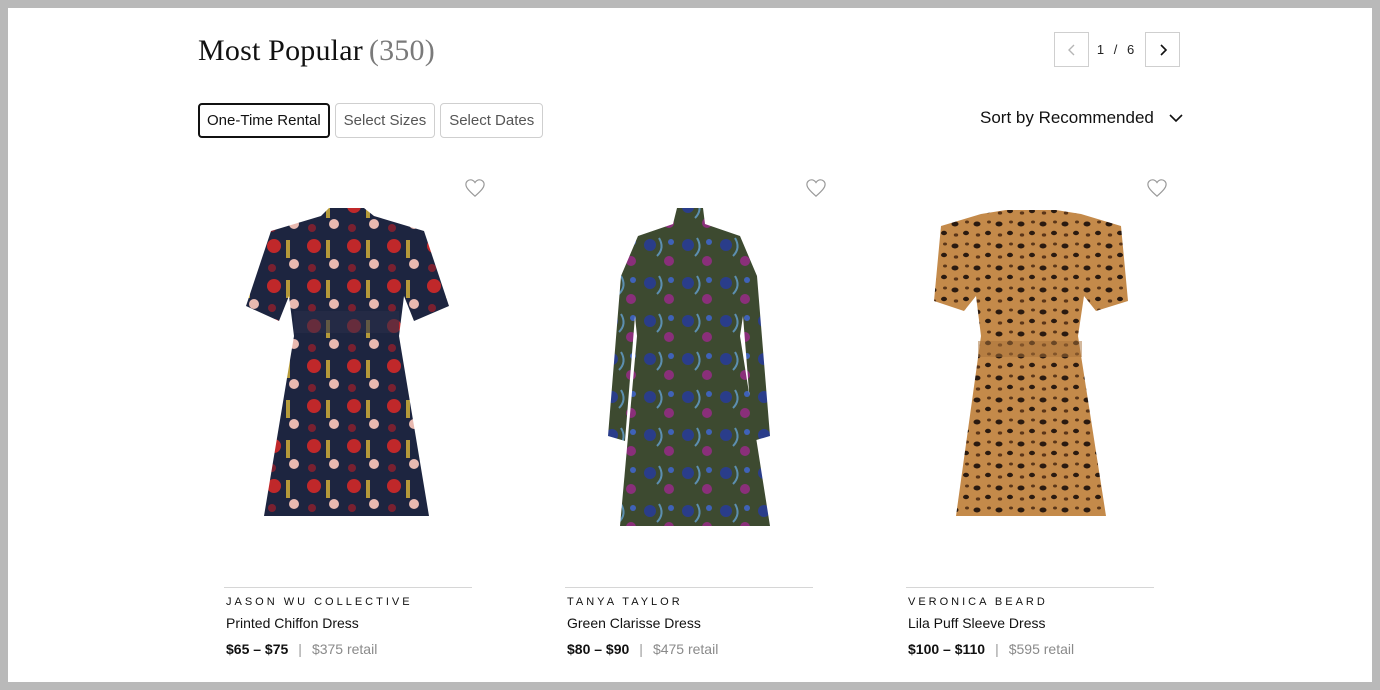  I want to click on product-brand: TANYA TAYLOR, so click(625, 602).